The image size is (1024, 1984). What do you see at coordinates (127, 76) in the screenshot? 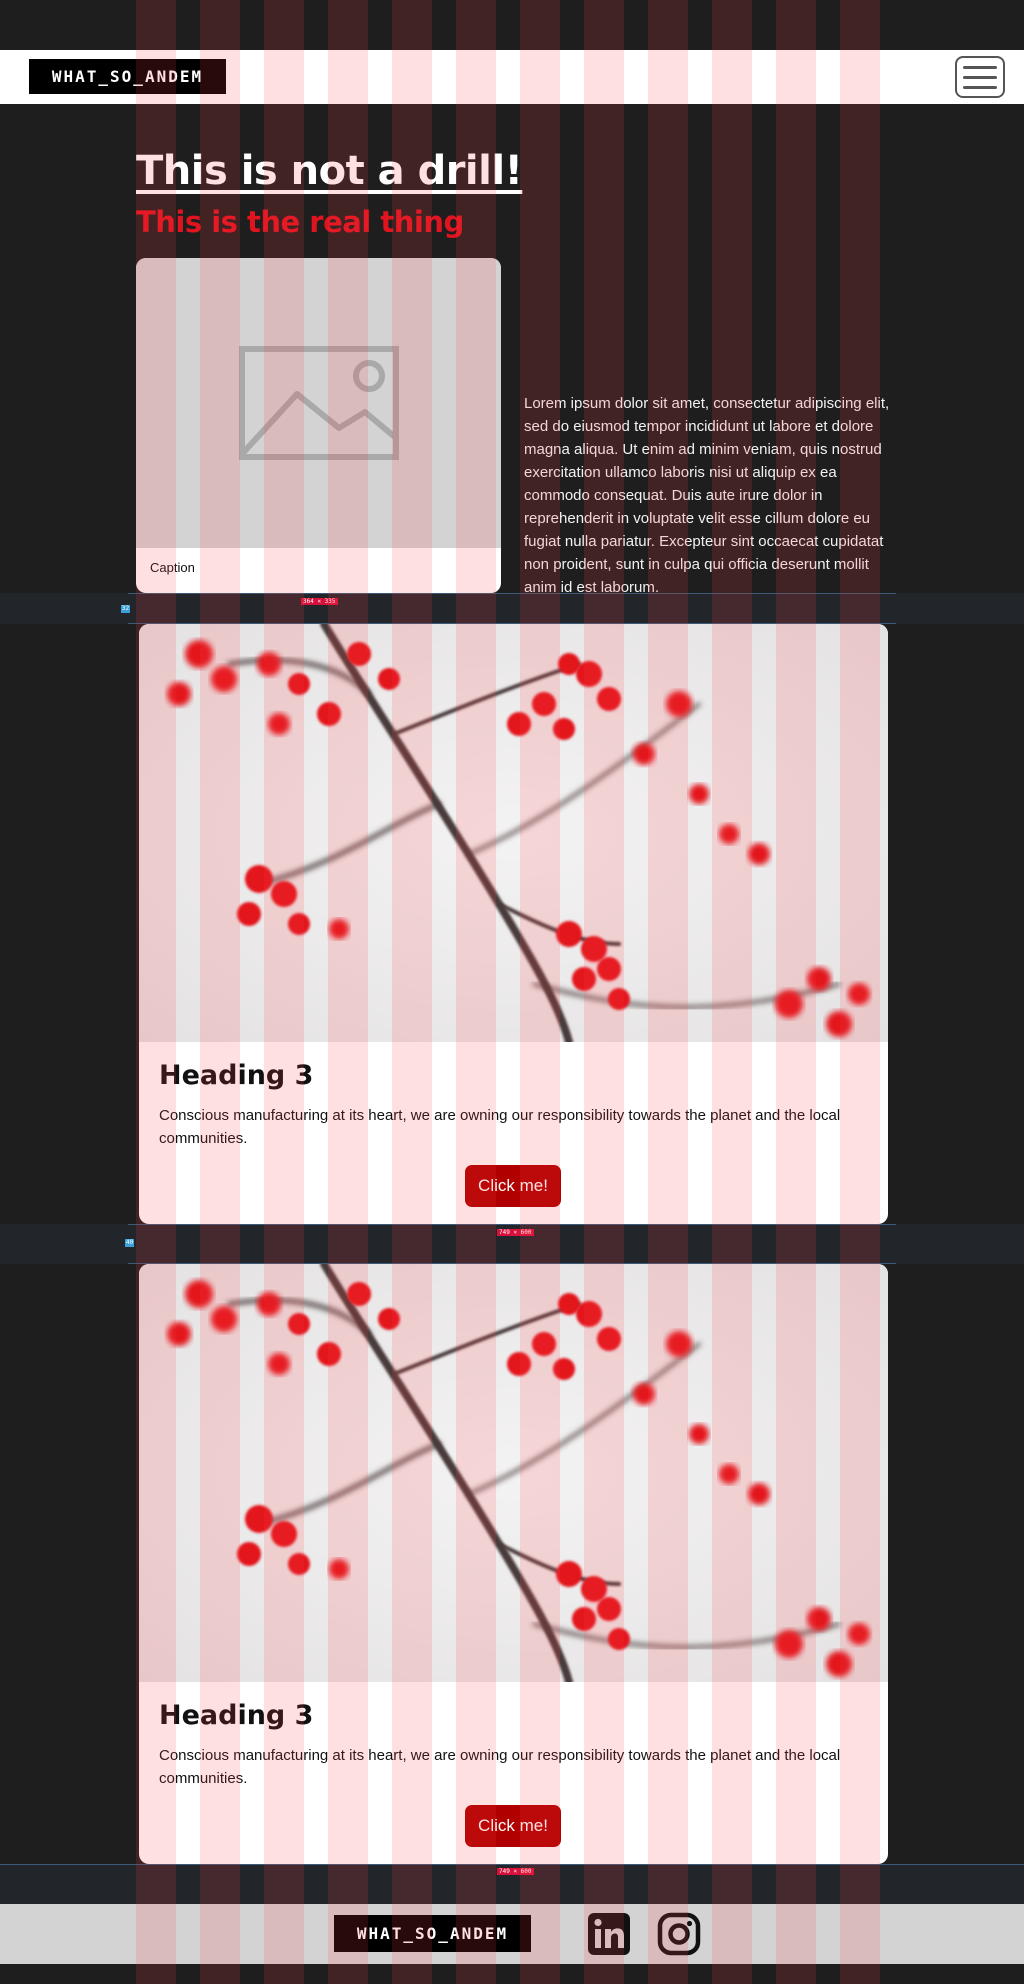
I see `site-logo: WHAT_SO_ANDEM` at bounding box center [127, 76].